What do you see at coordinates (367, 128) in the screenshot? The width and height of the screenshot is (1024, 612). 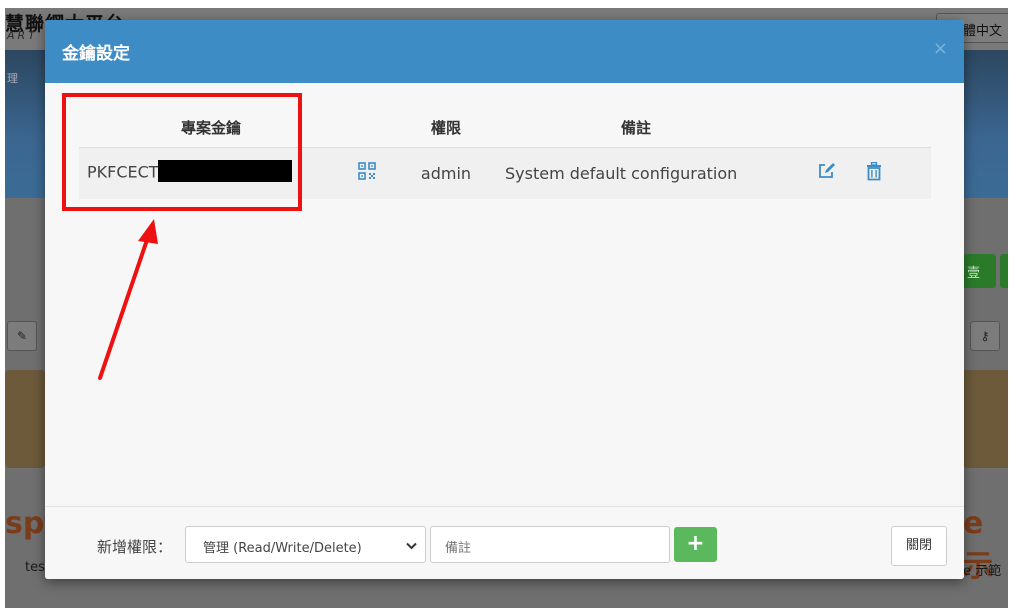 I see `header-qr` at bounding box center [367, 128].